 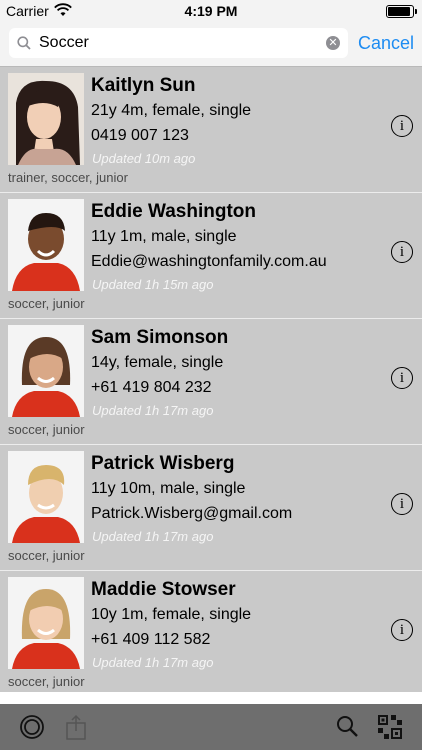 I want to click on qr-grid-icon, so click(x=390, y=727).